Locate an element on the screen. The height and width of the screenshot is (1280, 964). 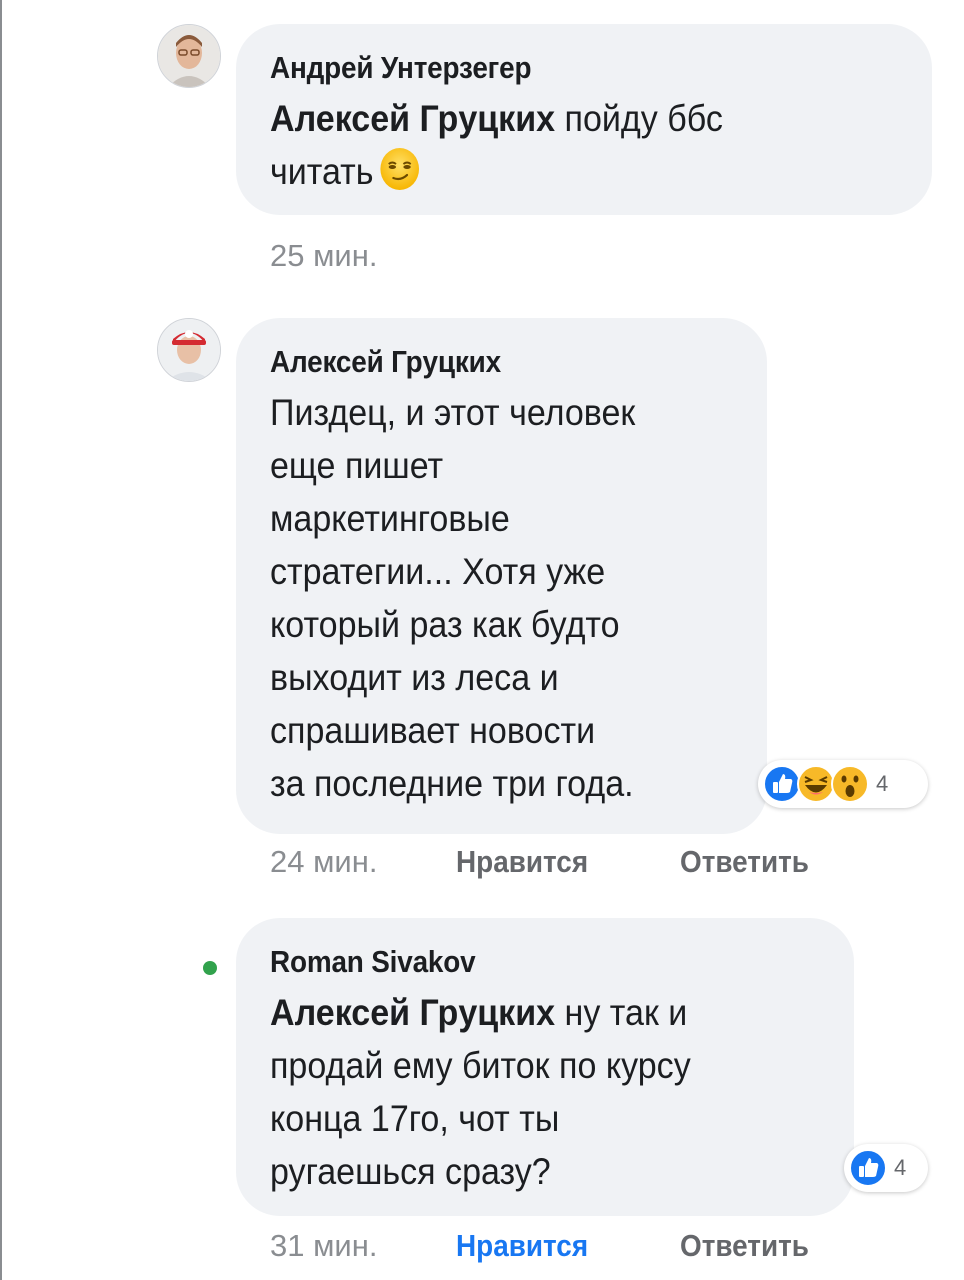
comment-time: 24 мин. is located at coordinates (323, 861).